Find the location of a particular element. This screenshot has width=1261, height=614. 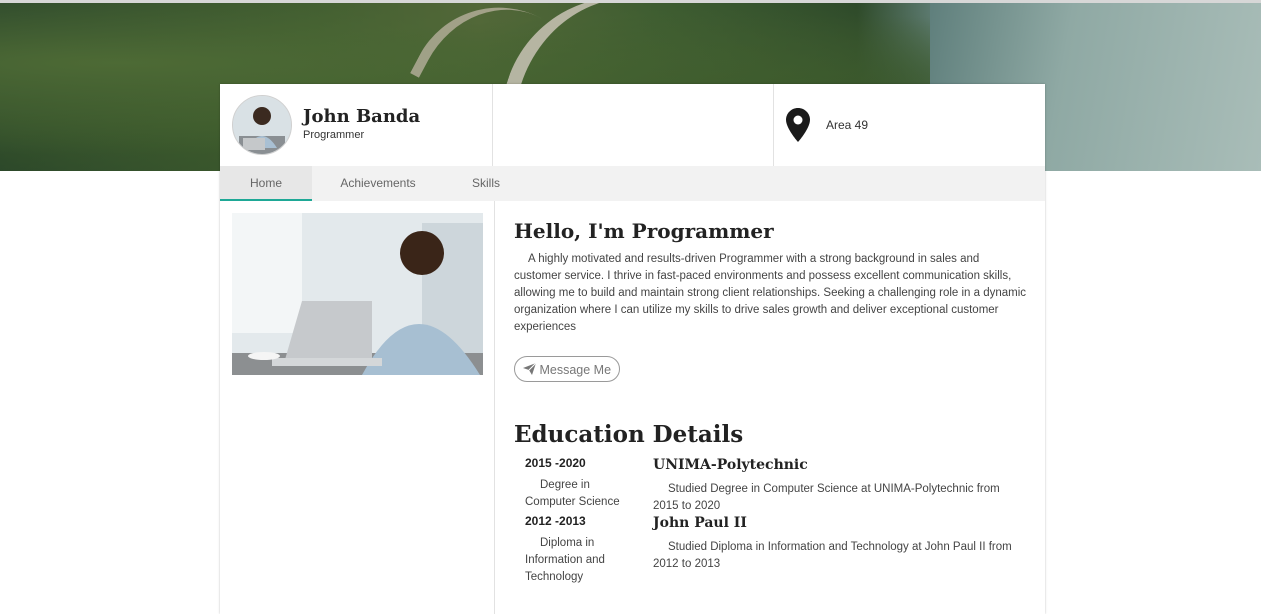

message-me-button: Message Me is located at coordinates (567, 369).